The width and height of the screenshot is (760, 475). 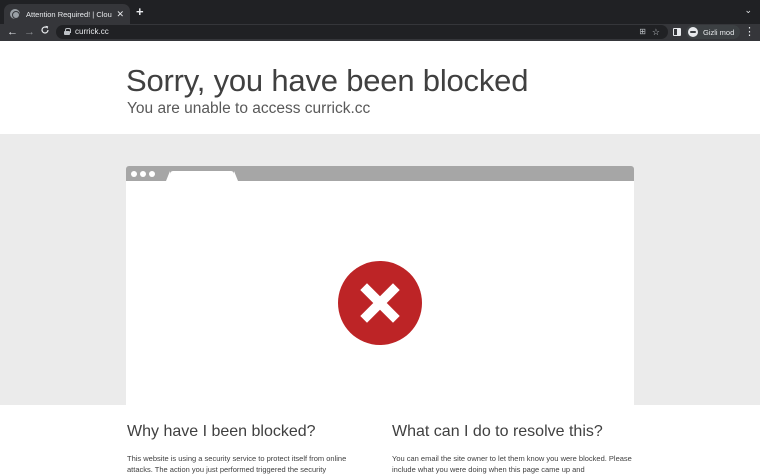 I want to click on profile-button: Gizli mod, so click(x=713, y=32).